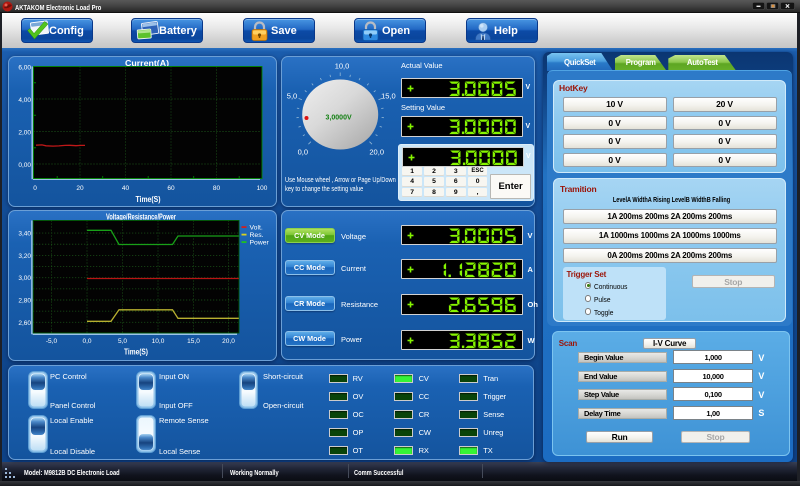 The width and height of the screenshot is (800, 486). What do you see at coordinates (171, 188) in the screenshot?
I see `svg-text: 60` at bounding box center [171, 188].